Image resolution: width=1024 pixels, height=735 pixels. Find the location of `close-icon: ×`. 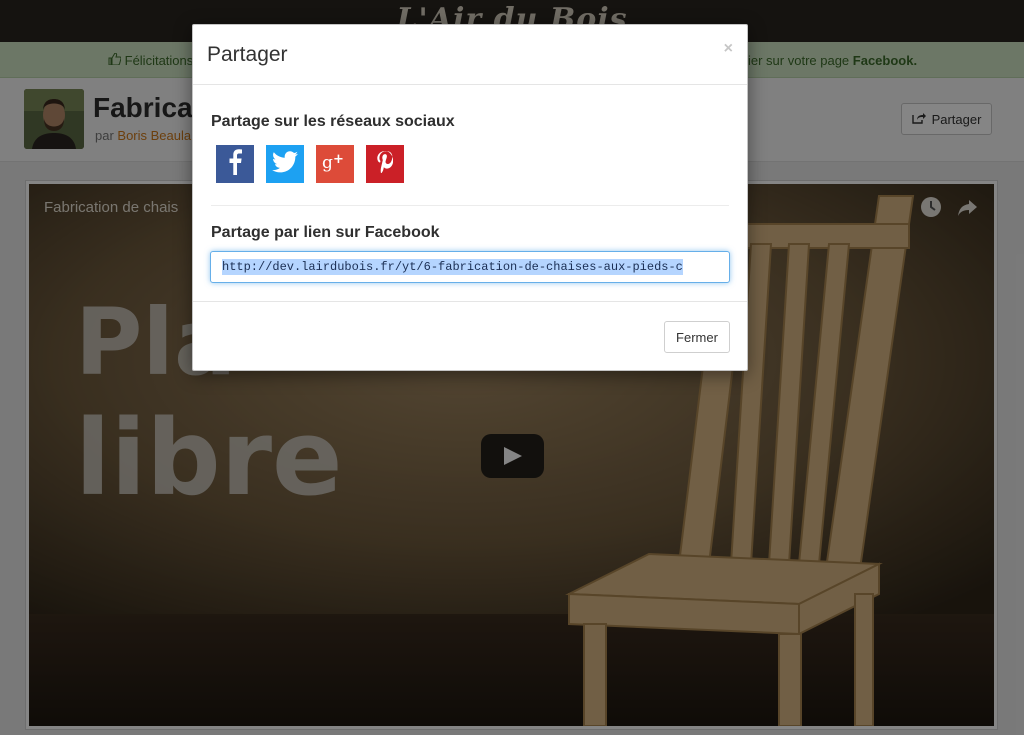

close-icon: × is located at coordinates (728, 49).